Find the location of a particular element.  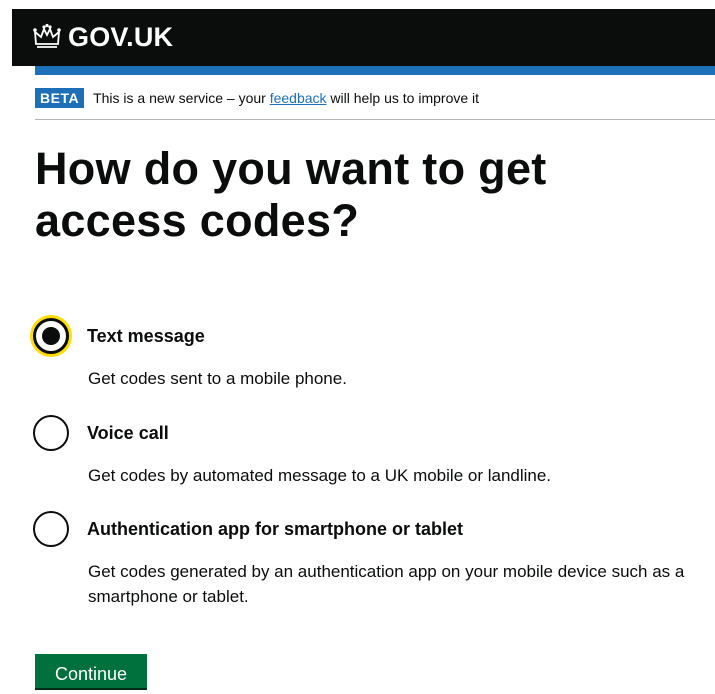

radio-row: Voice call is located at coordinates (368, 433).